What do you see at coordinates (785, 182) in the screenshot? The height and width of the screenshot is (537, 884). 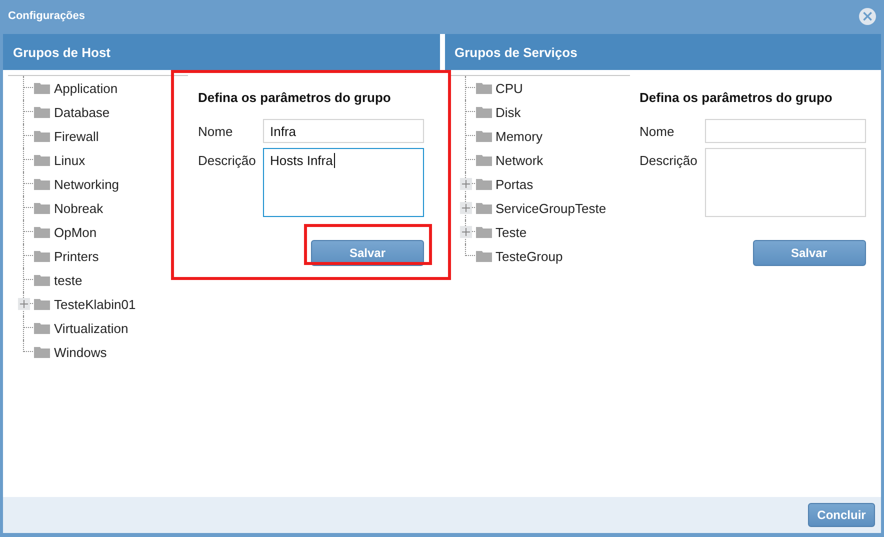 I see `description-field` at bounding box center [785, 182].